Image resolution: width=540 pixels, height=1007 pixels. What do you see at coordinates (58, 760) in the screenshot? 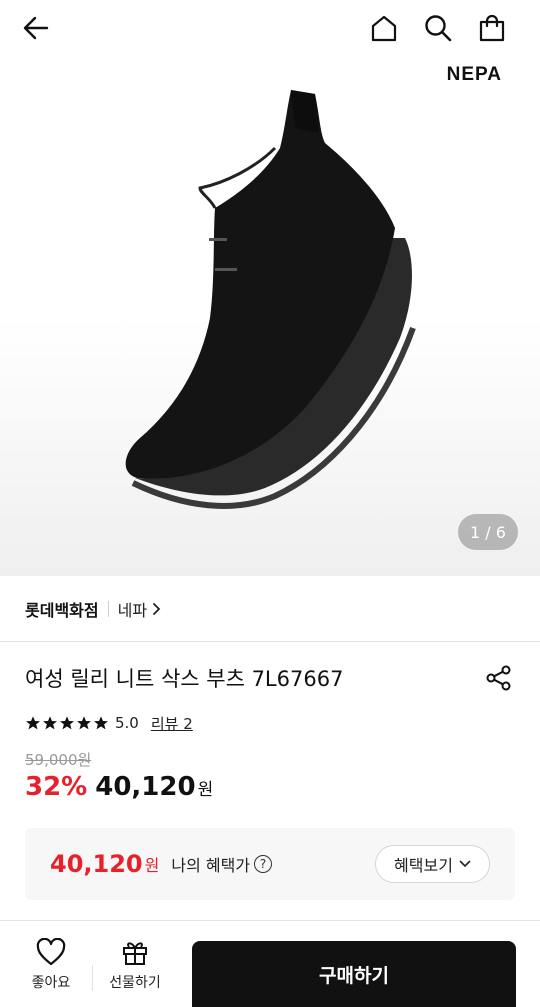
I see `original-price: 59,000원` at bounding box center [58, 760].